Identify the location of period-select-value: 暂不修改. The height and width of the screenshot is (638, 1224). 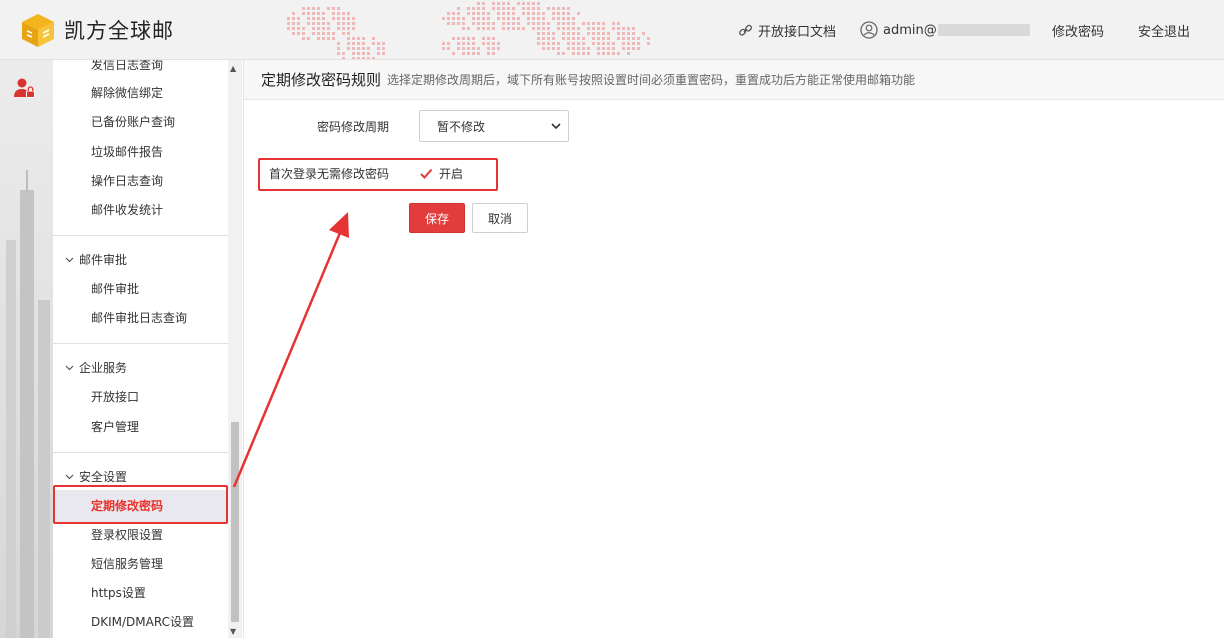
(461, 126).